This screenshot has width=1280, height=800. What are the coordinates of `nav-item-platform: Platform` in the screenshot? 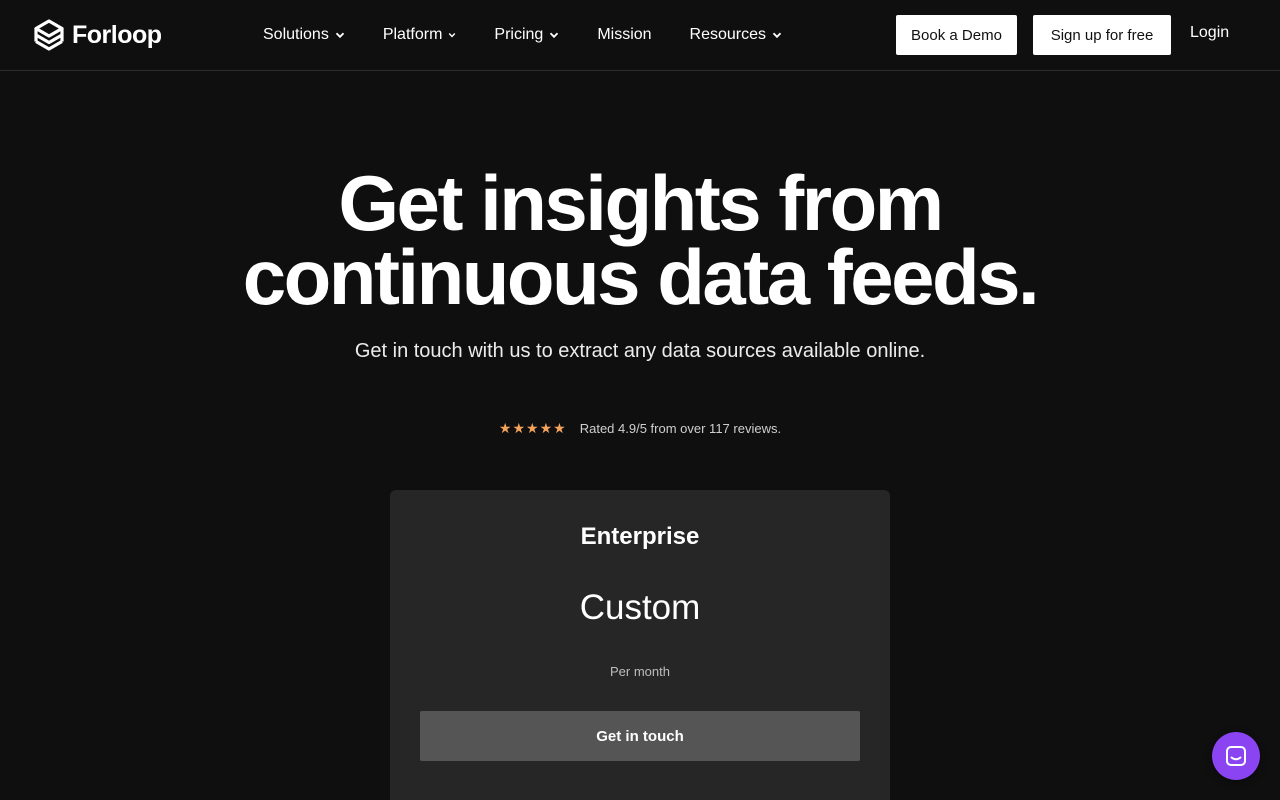 It's located at (420, 35).